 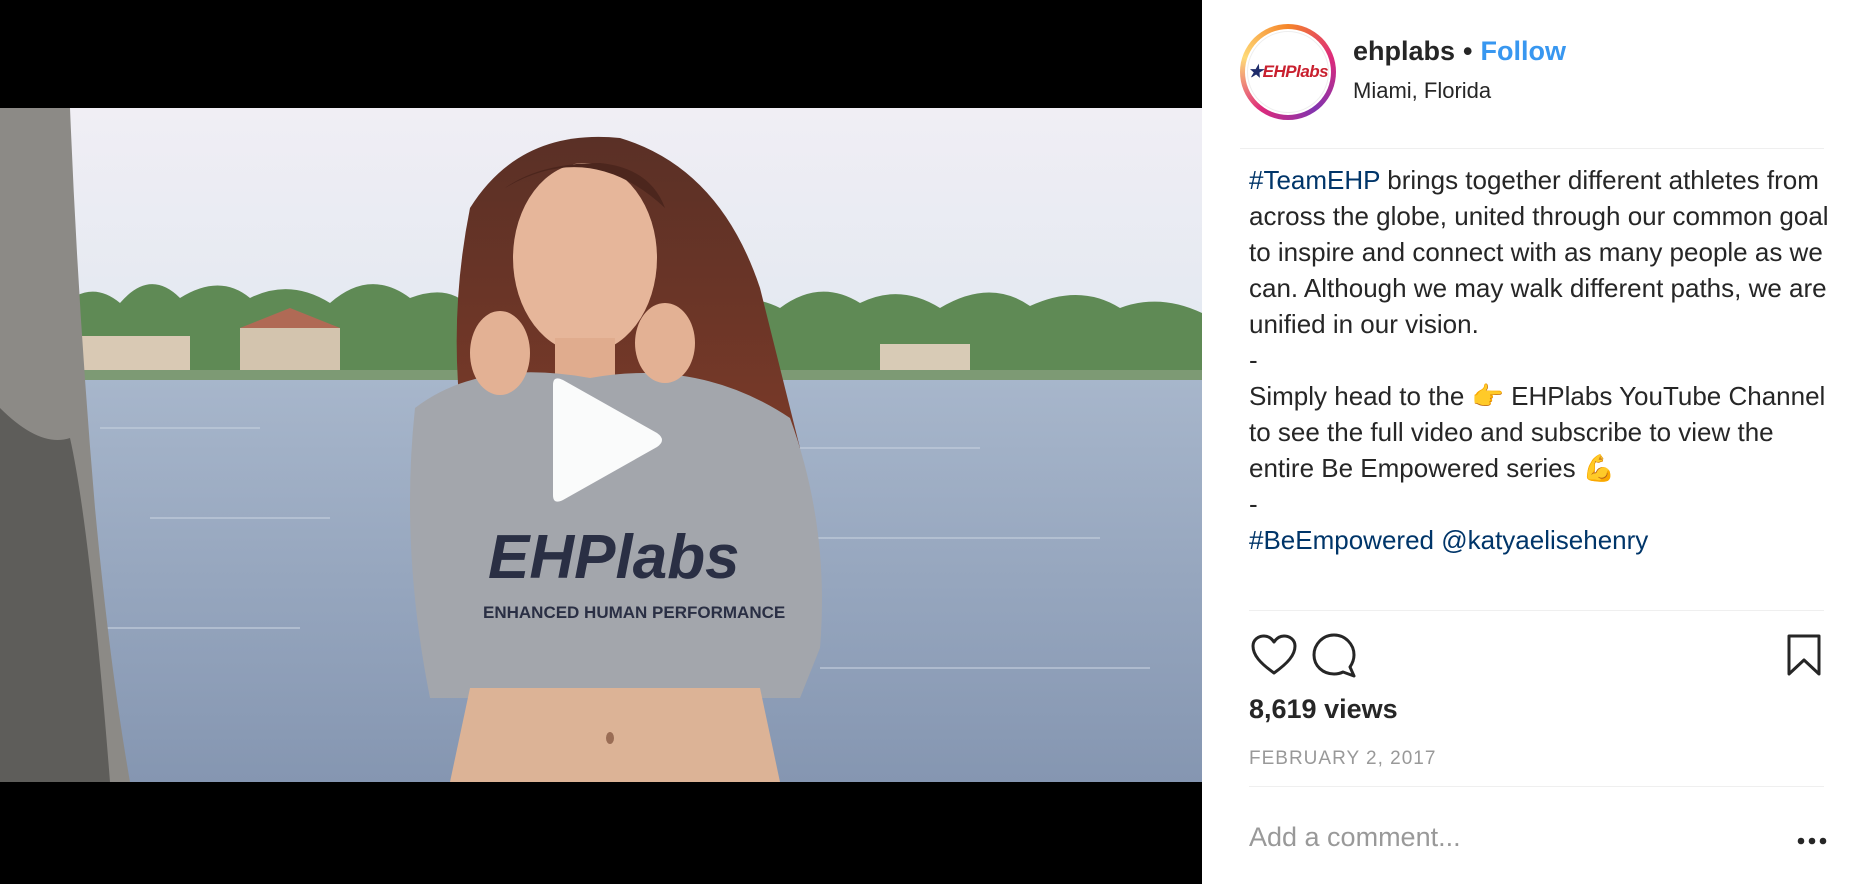 I want to click on play-button, so click(x=606, y=440).